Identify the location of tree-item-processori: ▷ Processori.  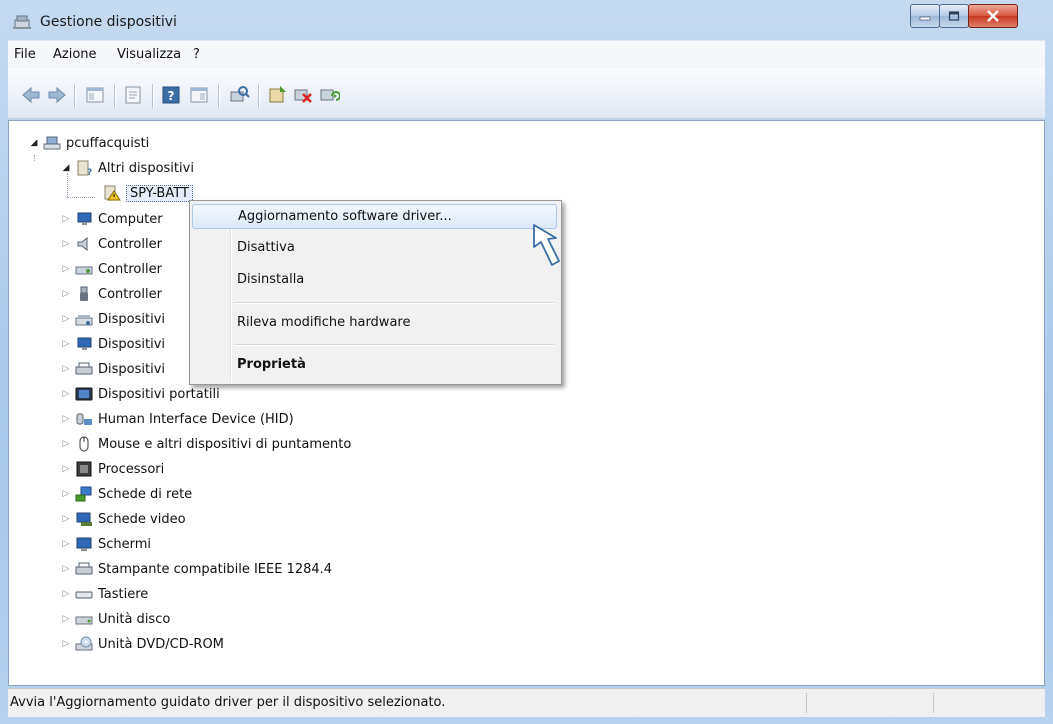
(112, 469).